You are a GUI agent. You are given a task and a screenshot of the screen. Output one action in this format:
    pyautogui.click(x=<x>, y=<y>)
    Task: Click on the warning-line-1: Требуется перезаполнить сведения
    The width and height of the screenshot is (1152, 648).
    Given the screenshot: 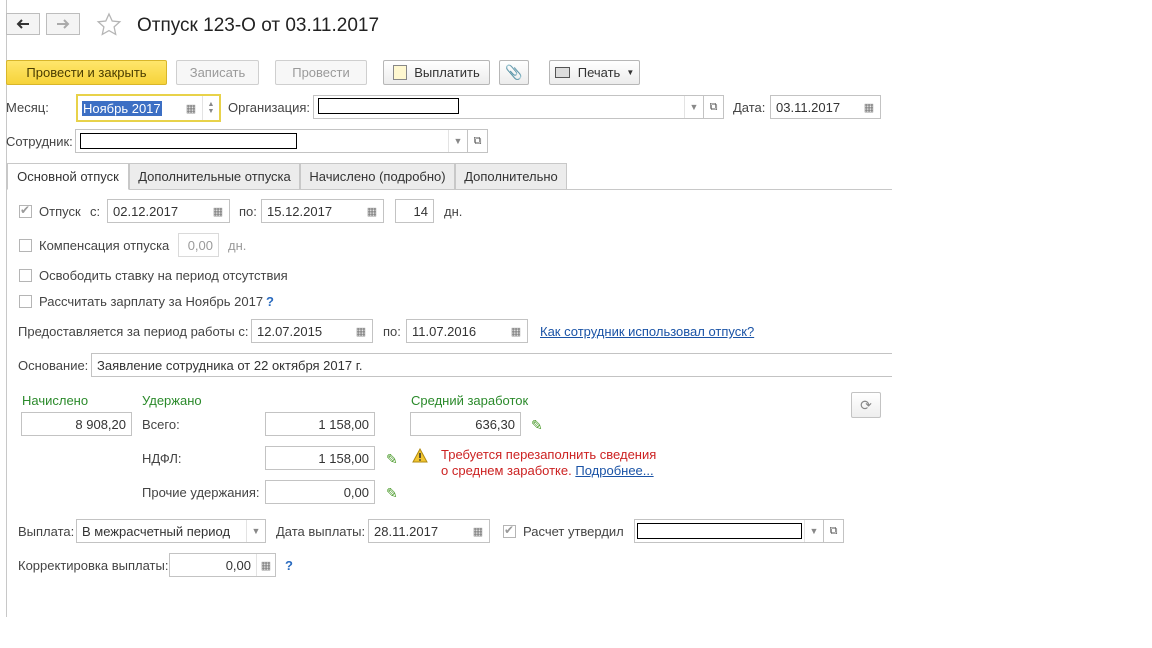 What is the action you would take?
    pyautogui.click(x=549, y=454)
    